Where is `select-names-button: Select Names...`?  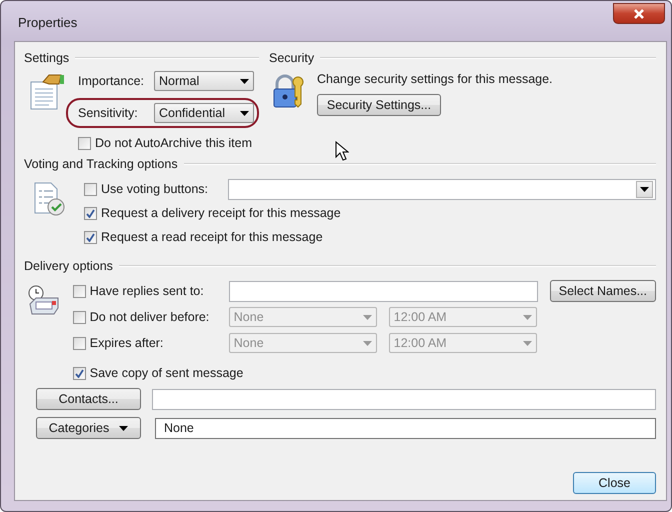 select-names-button: Select Names... is located at coordinates (603, 291).